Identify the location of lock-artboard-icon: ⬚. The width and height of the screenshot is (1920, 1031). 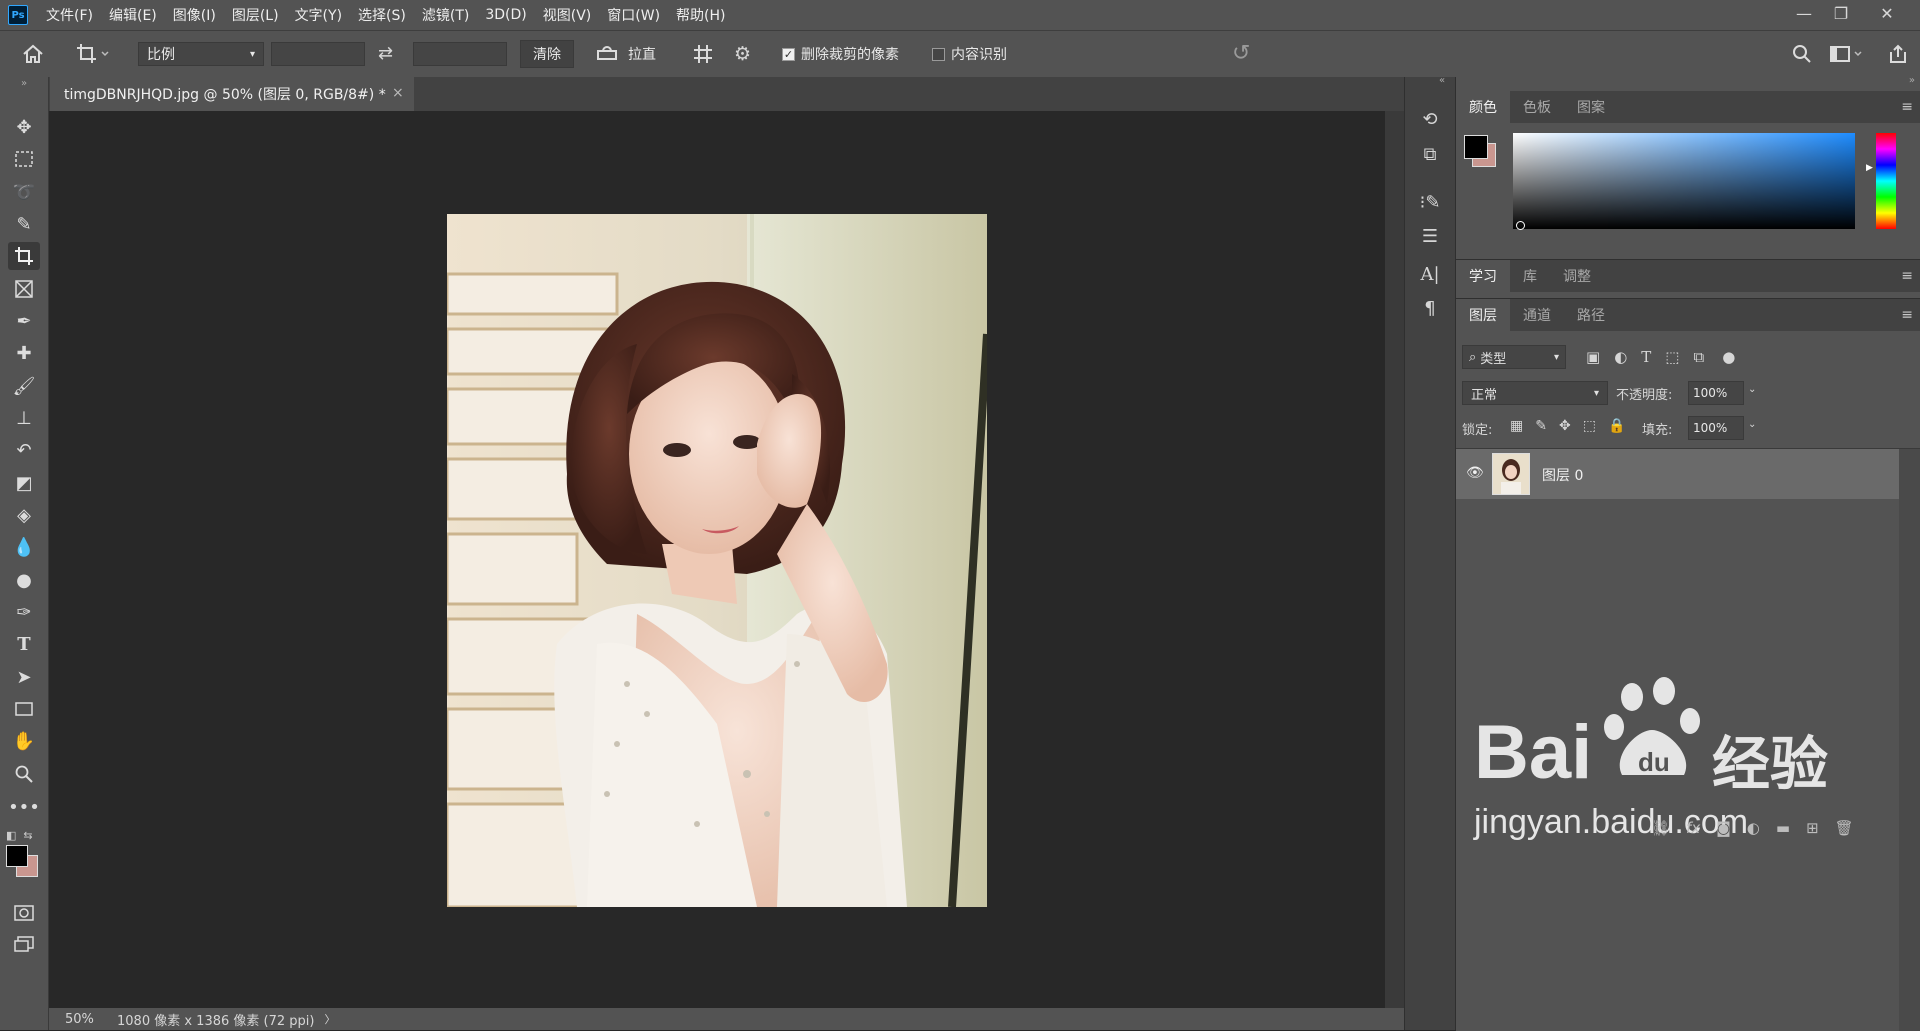
(1589, 426).